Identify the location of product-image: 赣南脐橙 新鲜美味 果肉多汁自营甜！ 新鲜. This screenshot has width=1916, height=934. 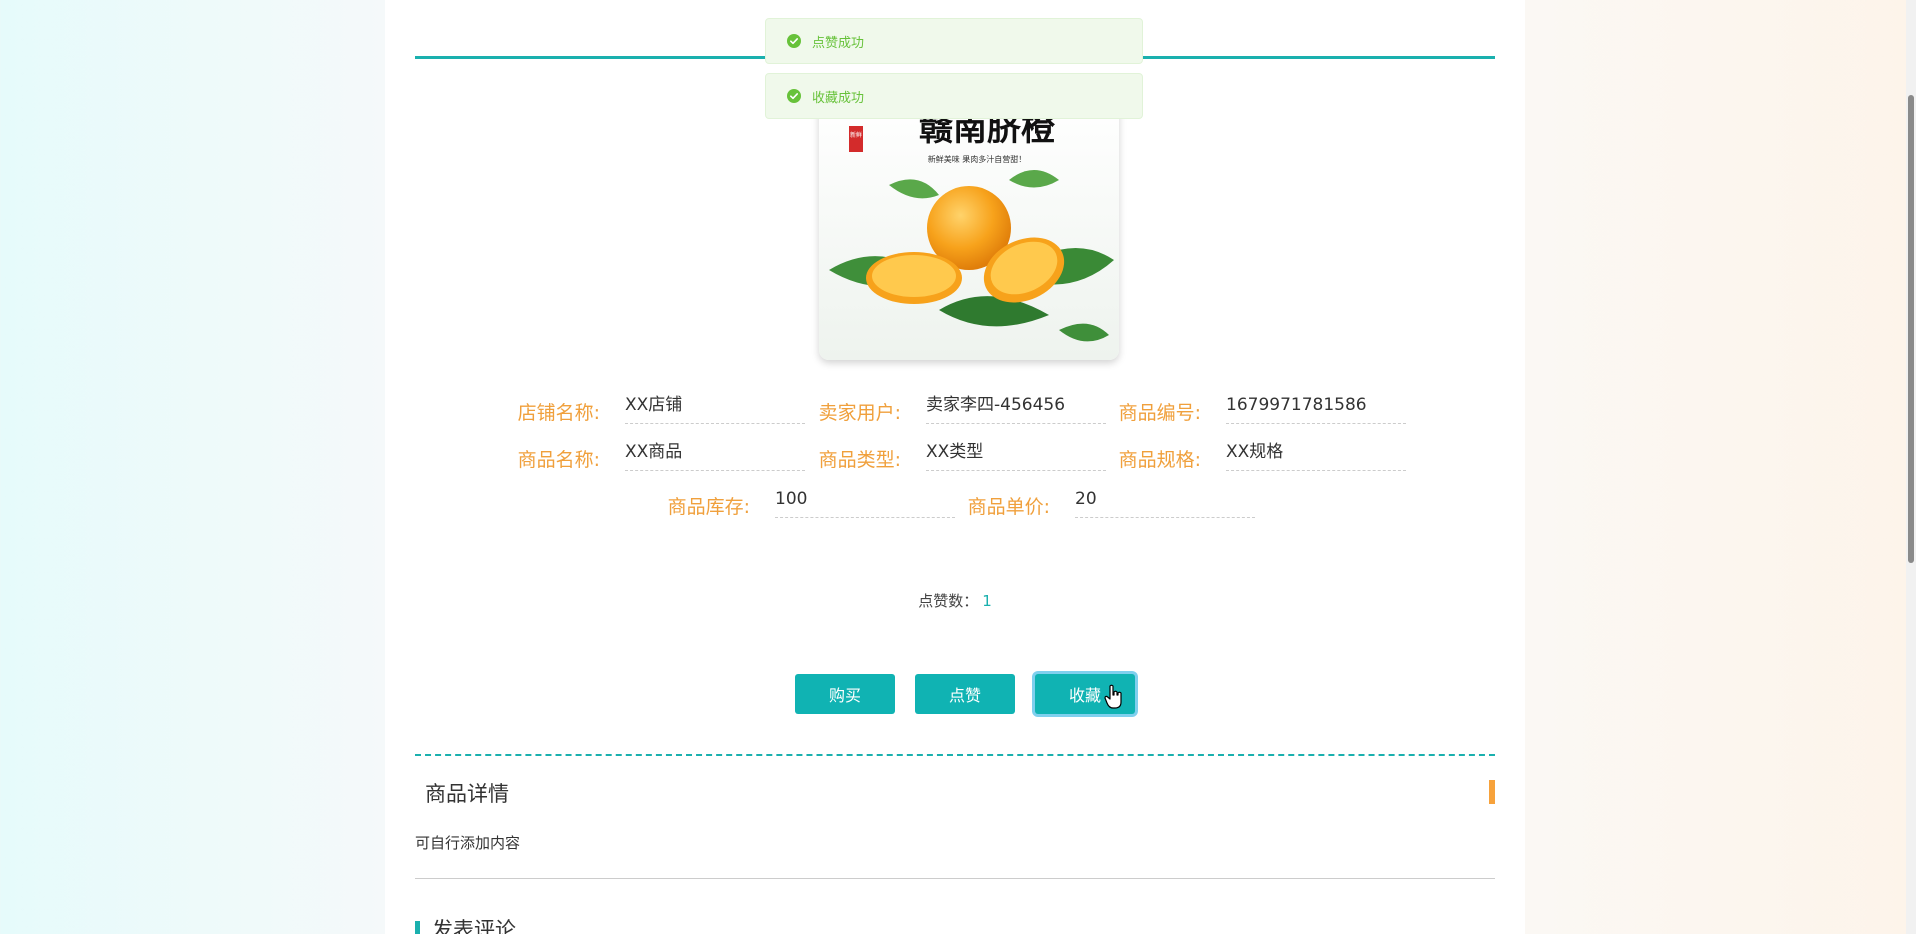
(969, 230).